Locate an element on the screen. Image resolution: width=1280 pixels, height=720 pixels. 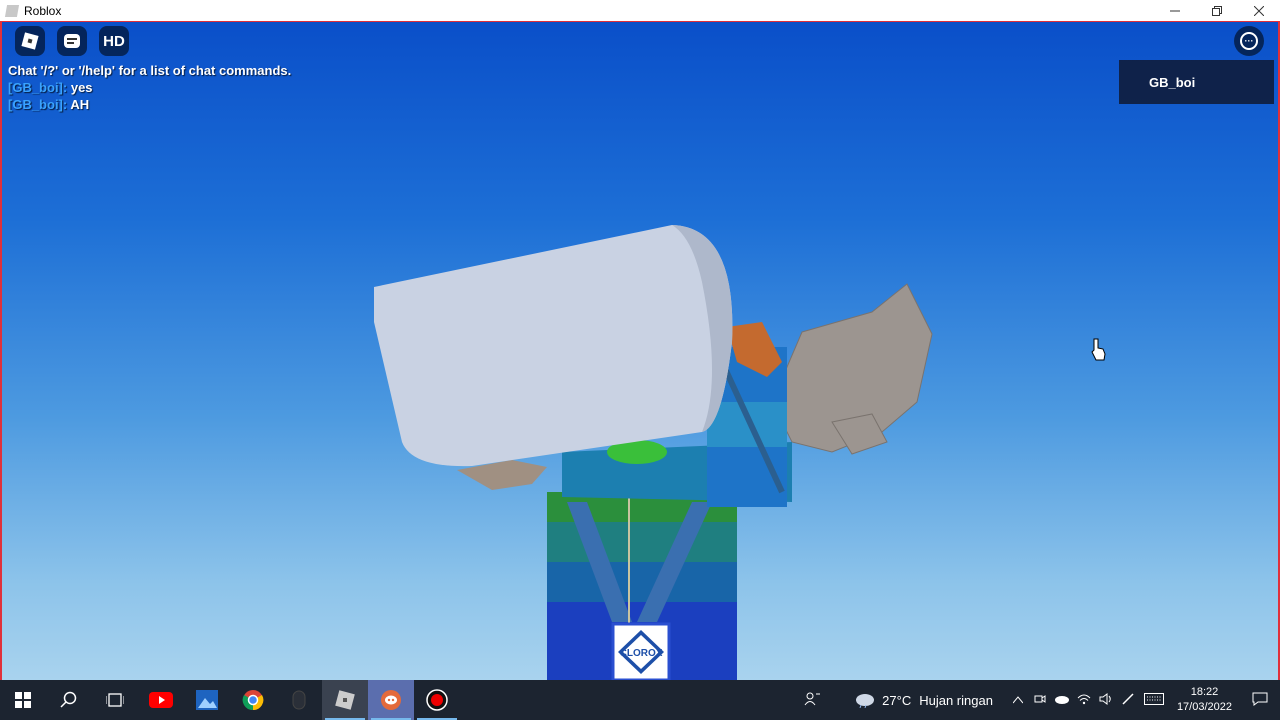
hand-cursor-icon is located at coordinates (1098, 349).